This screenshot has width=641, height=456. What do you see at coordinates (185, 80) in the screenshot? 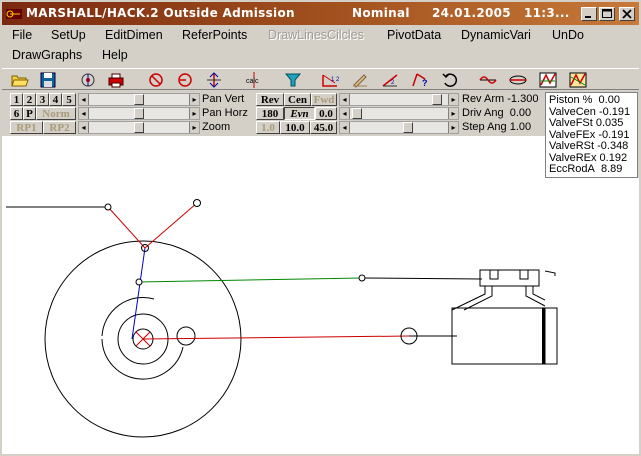
I see `arrow-circle-button` at bounding box center [185, 80].